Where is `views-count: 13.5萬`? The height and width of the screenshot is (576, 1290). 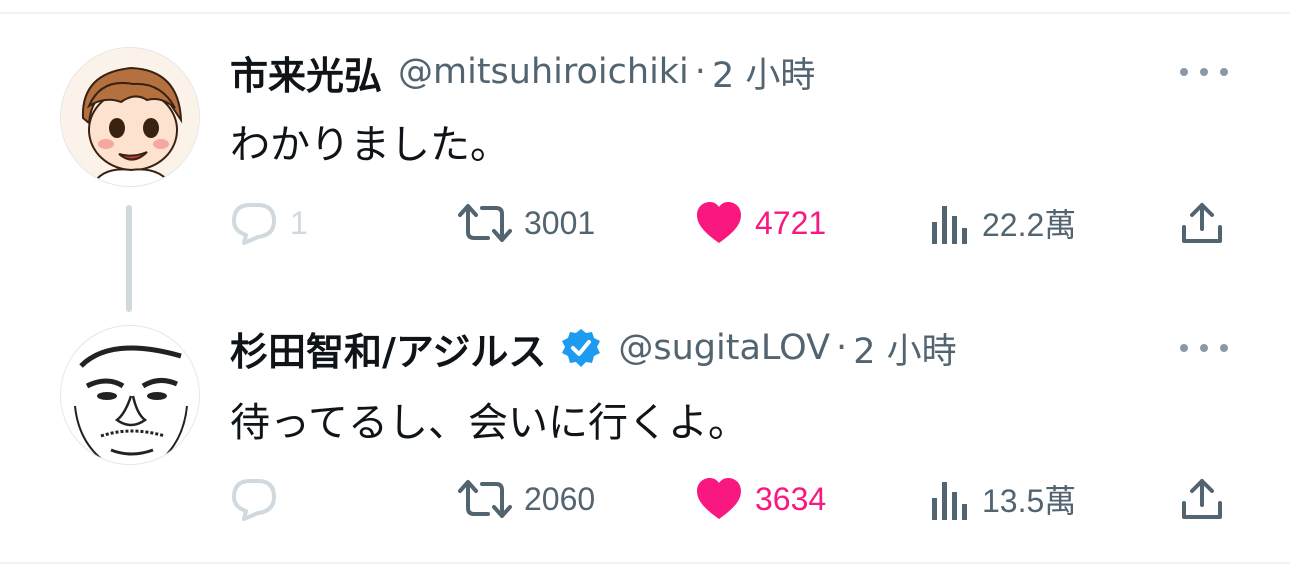
views-count: 13.5萬 is located at coordinates (1029, 501).